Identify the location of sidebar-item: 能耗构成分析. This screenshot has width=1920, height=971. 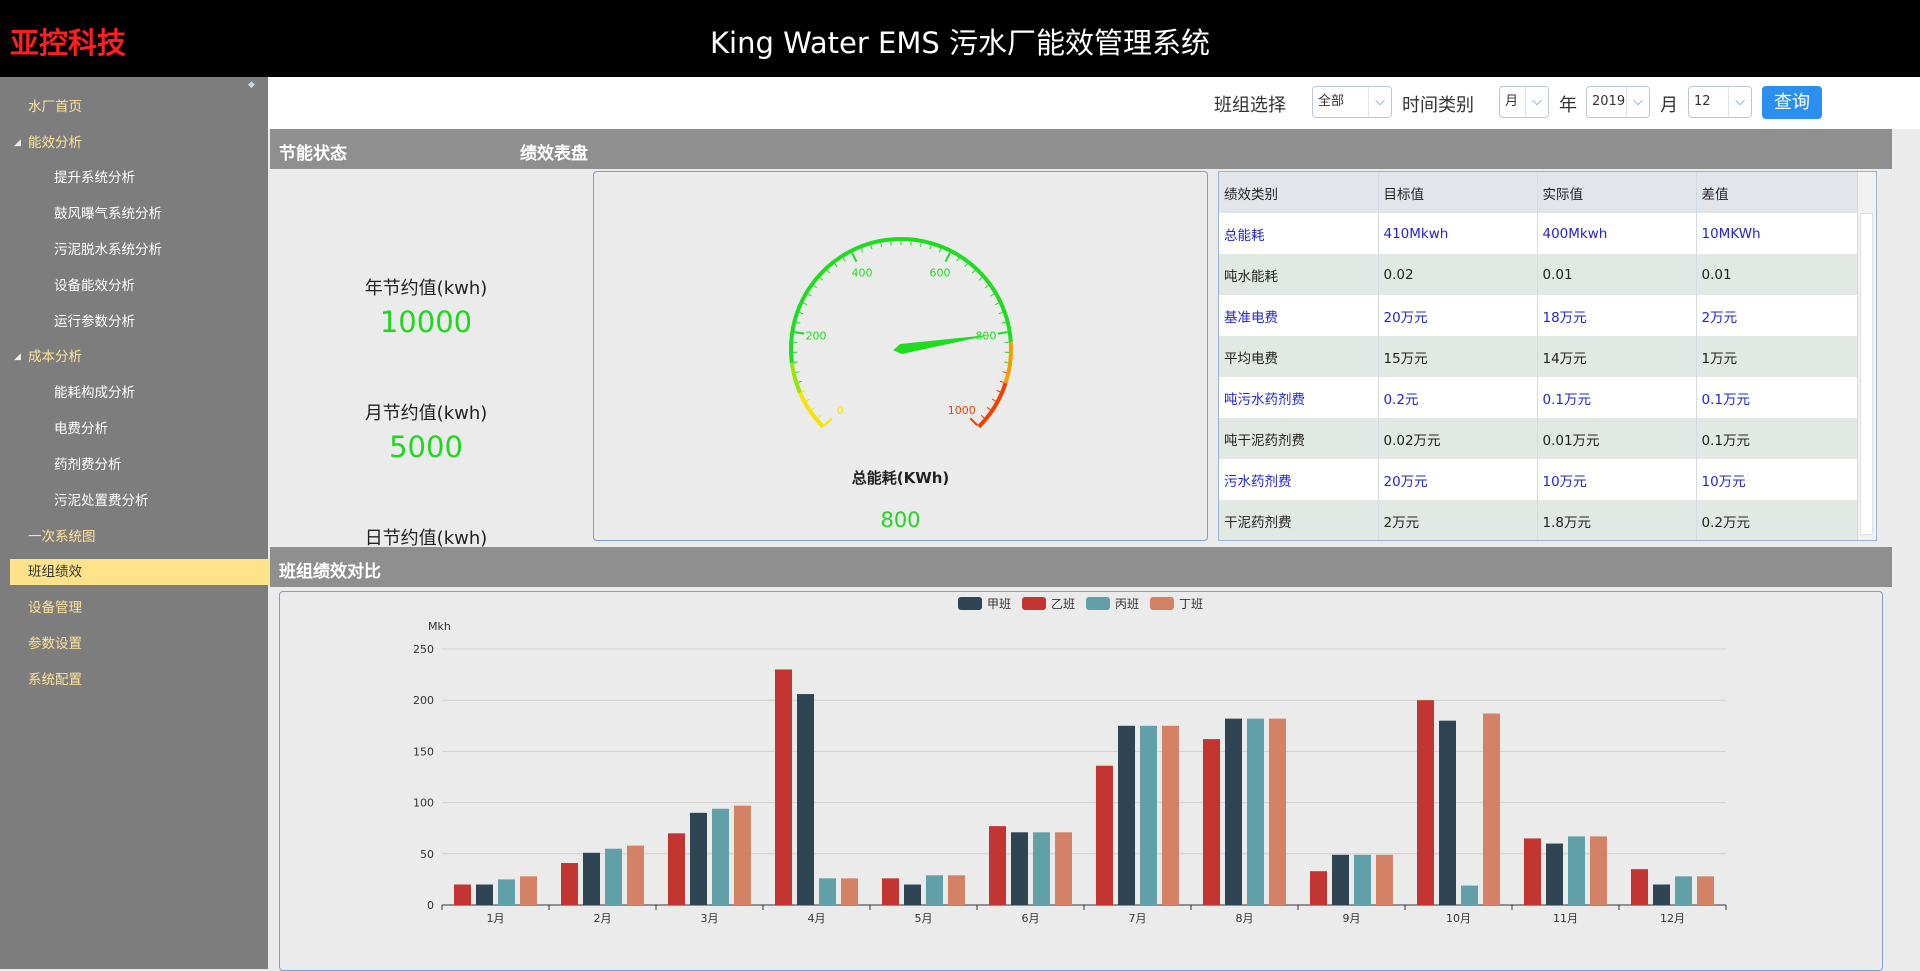
(156, 393).